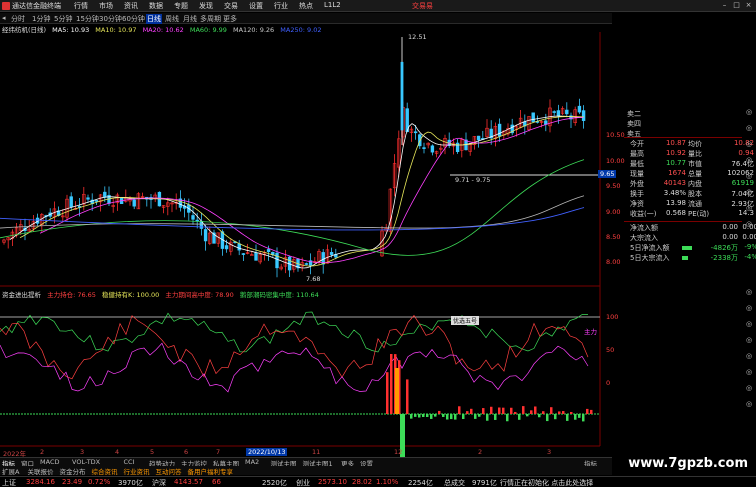 Image resolution: width=756 pixels, height=487 pixels. Describe the element at coordinates (190, 19) in the screenshot. I see `period-monthly: 月线` at that location.